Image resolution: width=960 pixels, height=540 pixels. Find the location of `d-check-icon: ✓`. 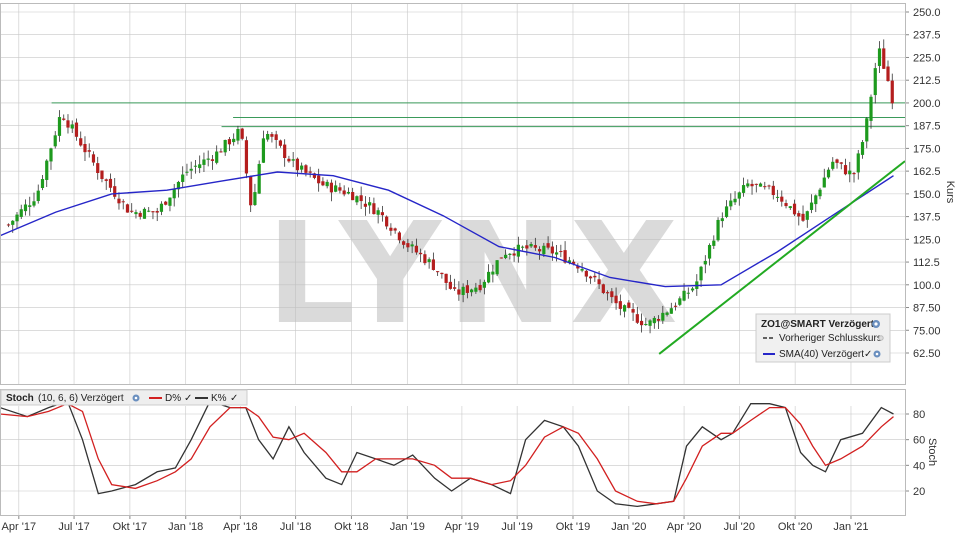

d-check-icon: ✓ is located at coordinates (188, 398).